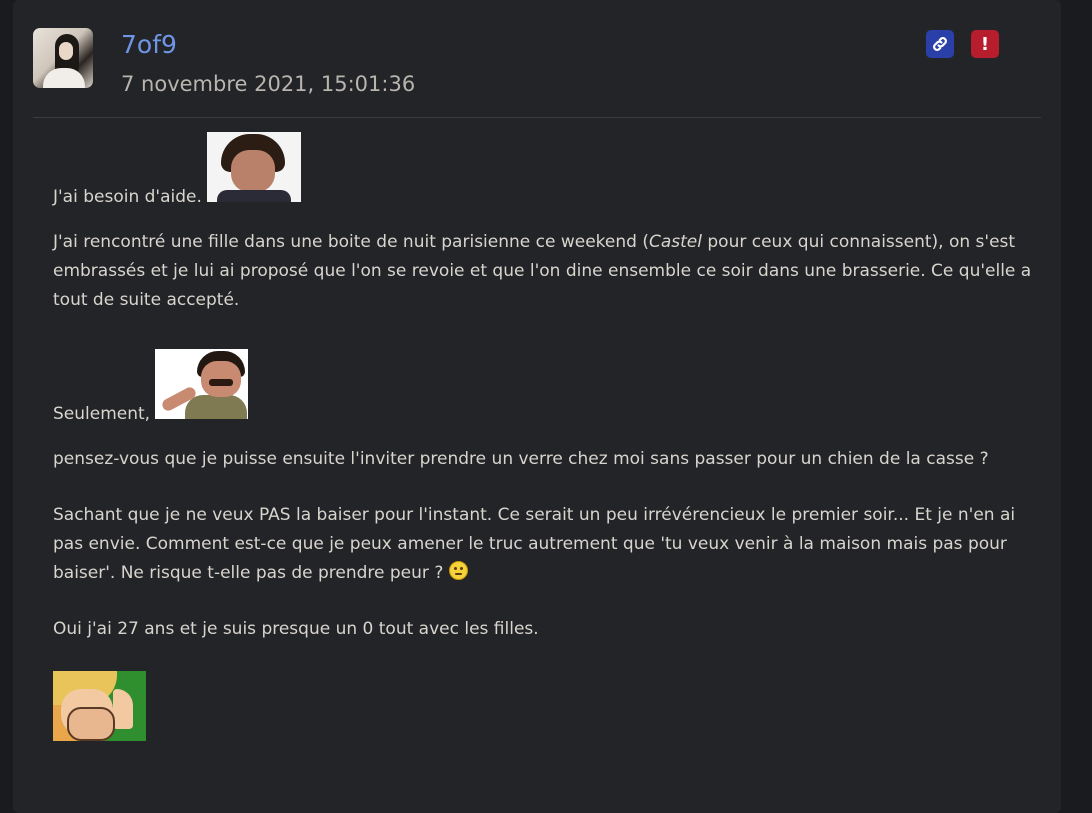  I want to click on paragraph-3-text: Seulement,, so click(102, 414).